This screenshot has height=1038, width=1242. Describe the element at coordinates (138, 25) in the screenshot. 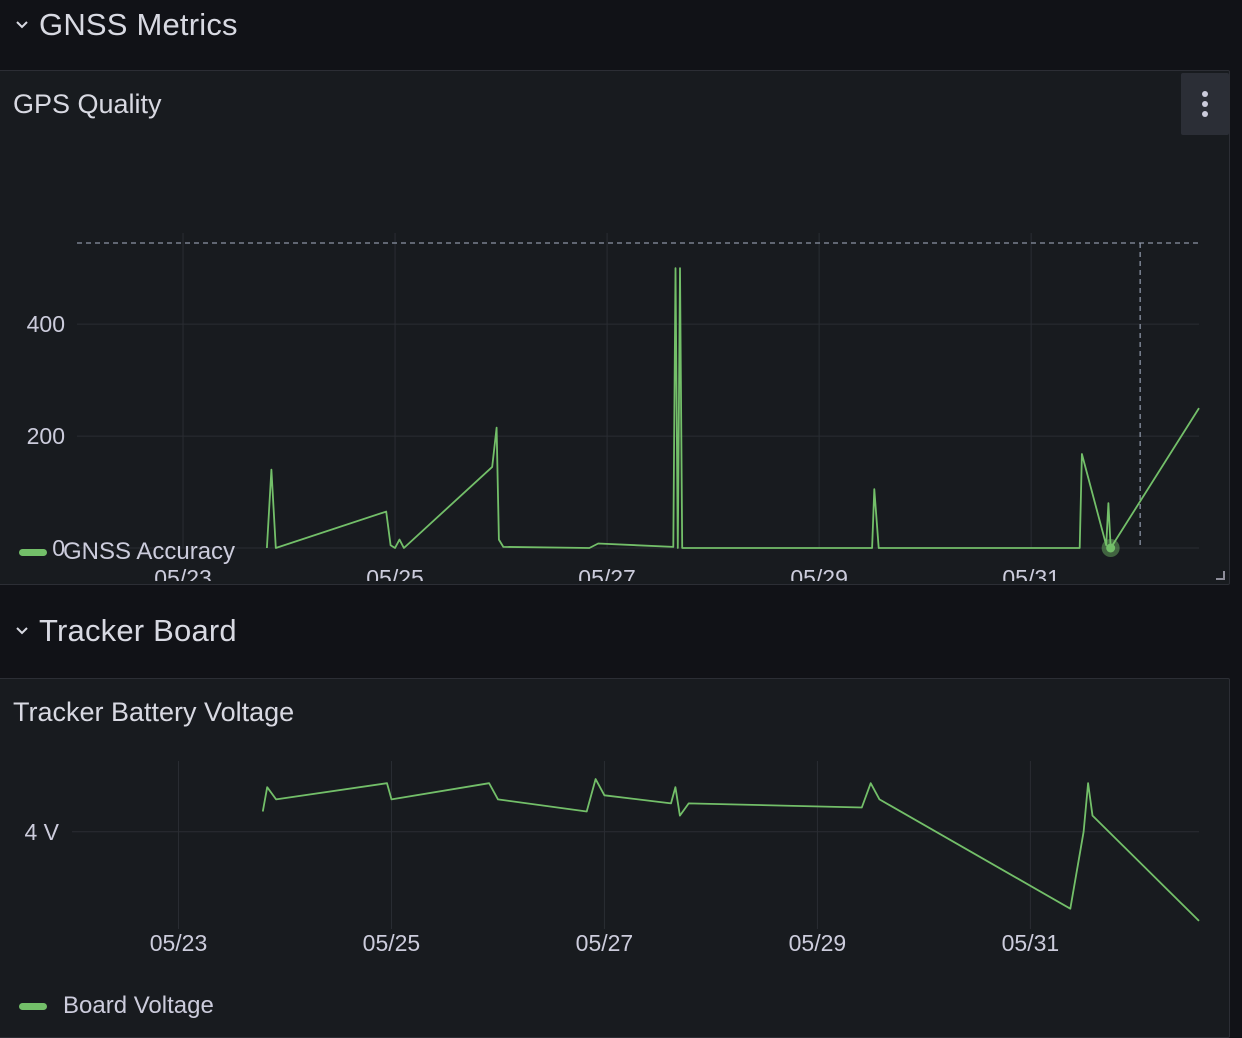

I see `row-title: GNSS Metrics` at that location.